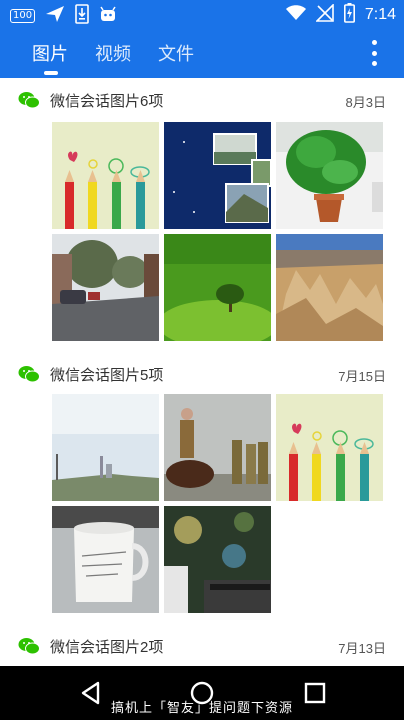 The height and width of the screenshot is (720, 404). Describe the element at coordinates (295, 15) in the screenshot. I see `wifi-icon` at that location.